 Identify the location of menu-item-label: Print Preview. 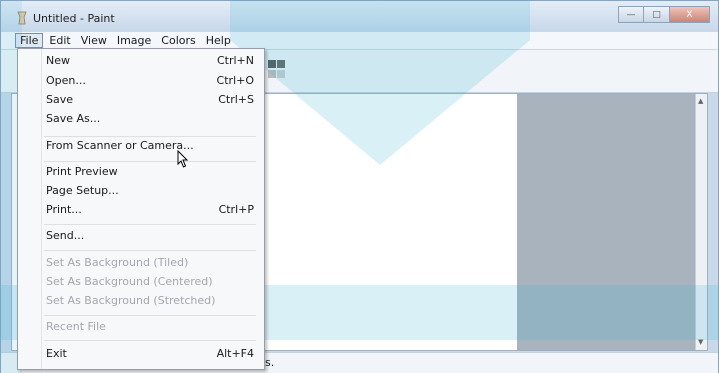
(82, 171).